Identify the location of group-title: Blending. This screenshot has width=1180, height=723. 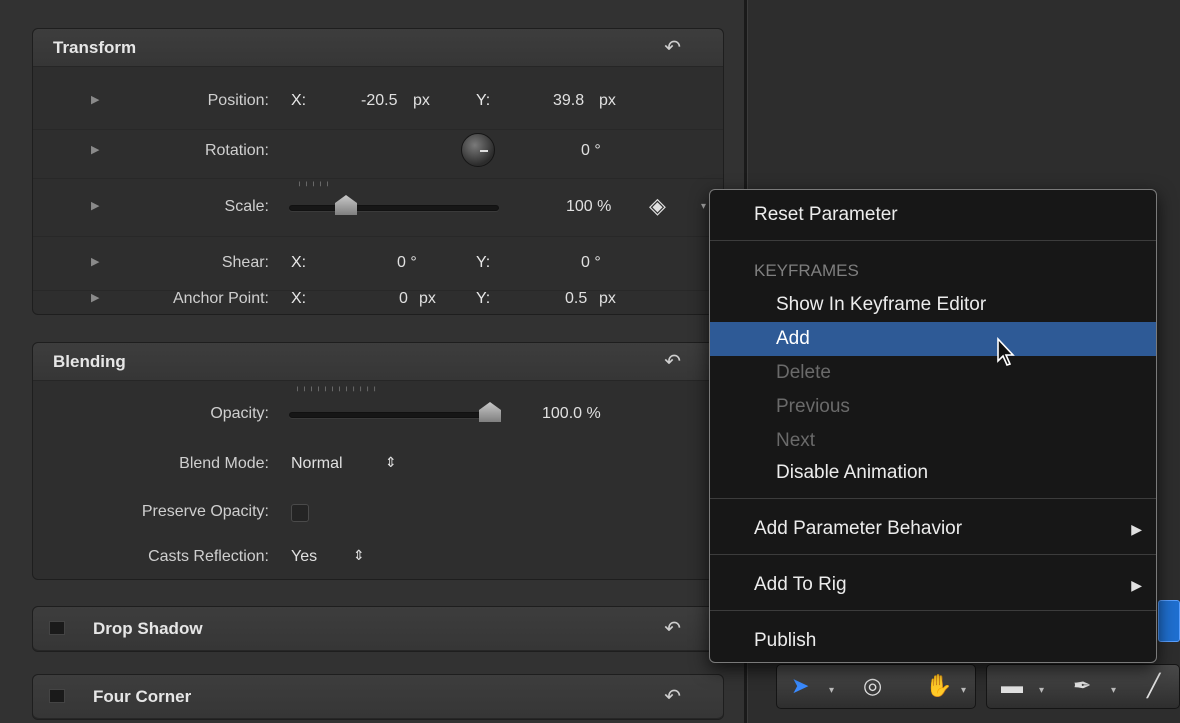
(89, 361).